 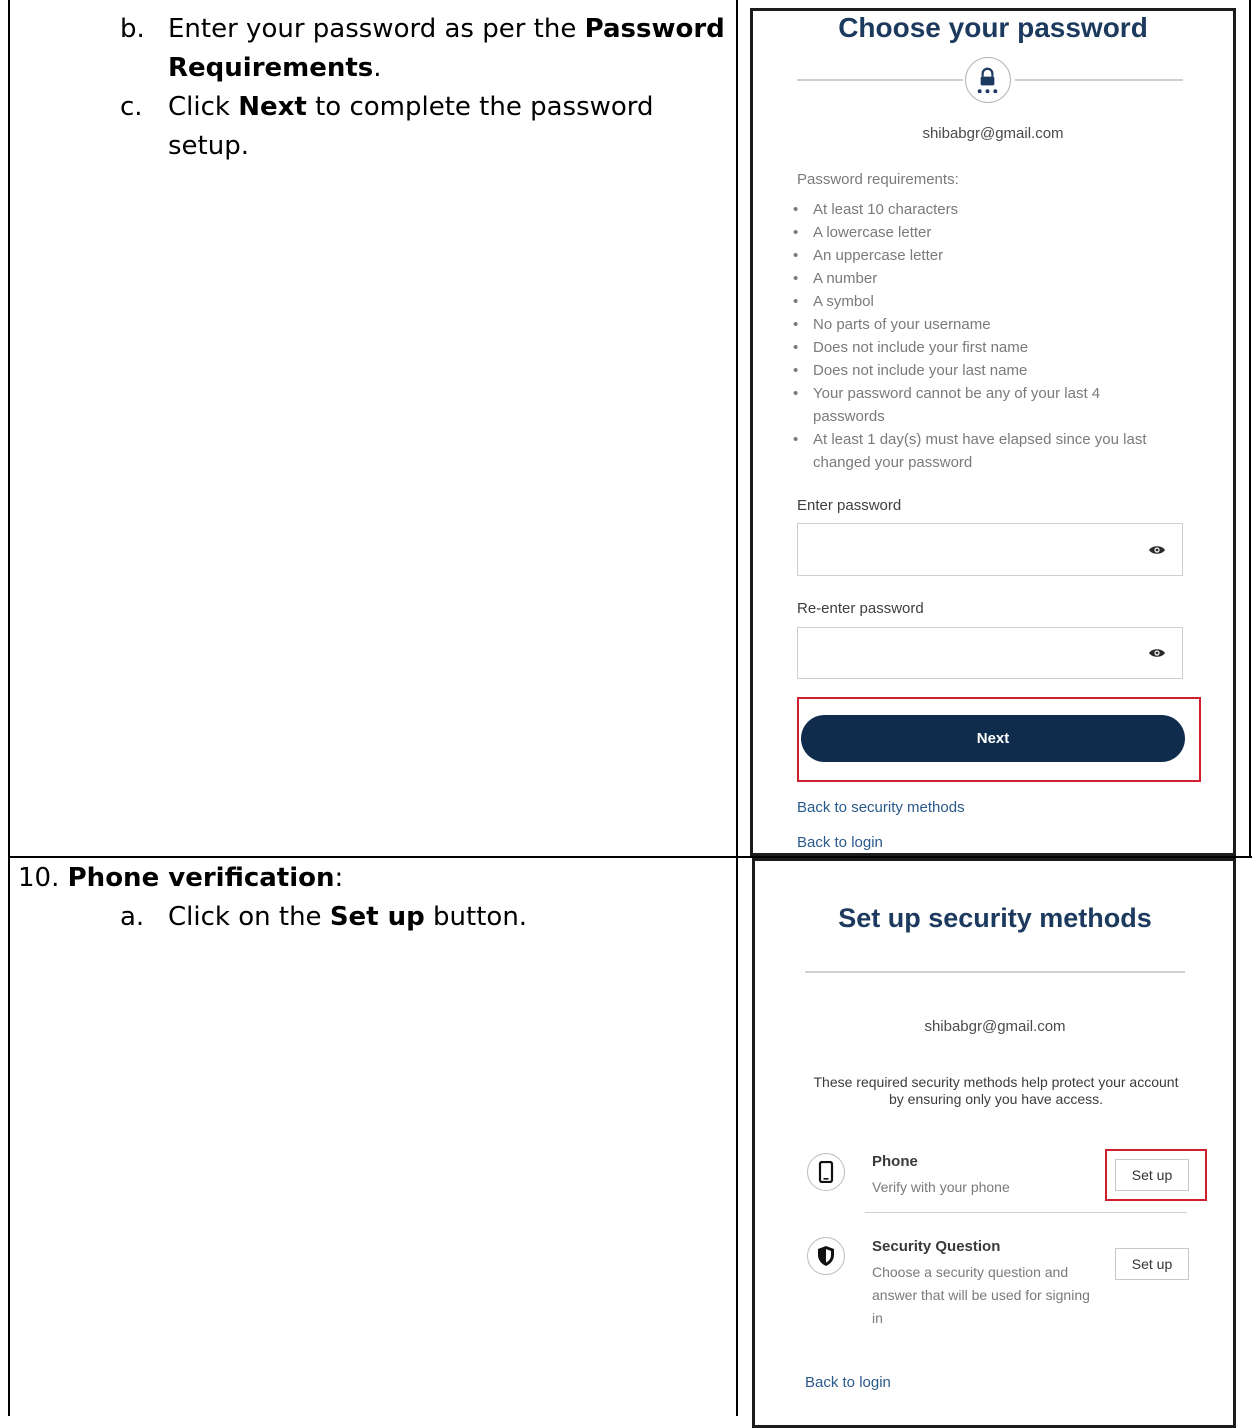 What do you see at coordinates (480, 107) in the screenshot?
I see `step-c-text-post: to complete the password` at bounding box center [480, 107].